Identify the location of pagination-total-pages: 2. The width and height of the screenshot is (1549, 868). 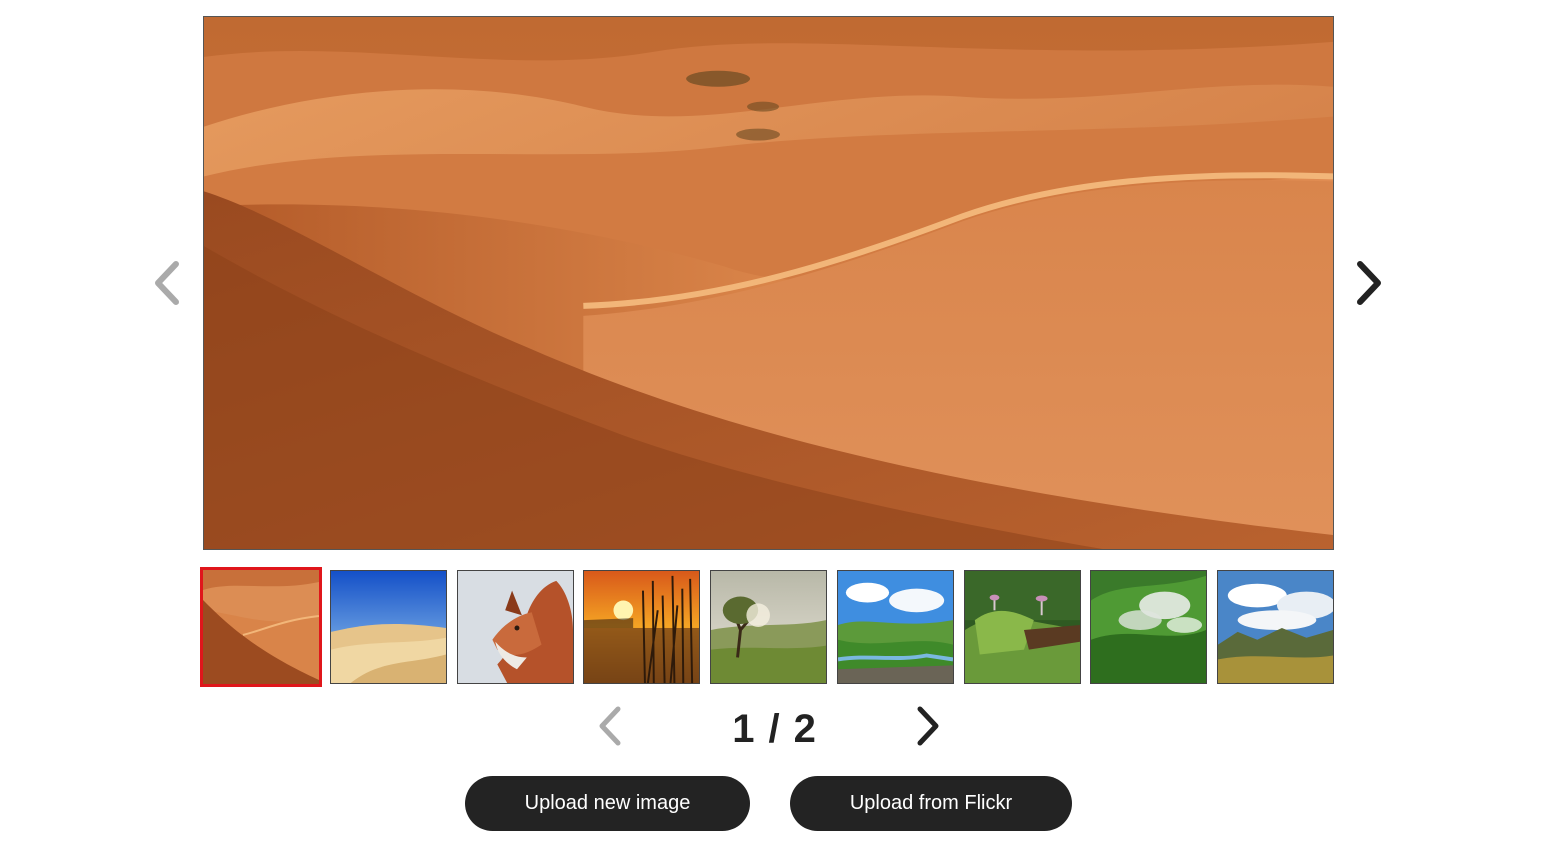
(804, 728).